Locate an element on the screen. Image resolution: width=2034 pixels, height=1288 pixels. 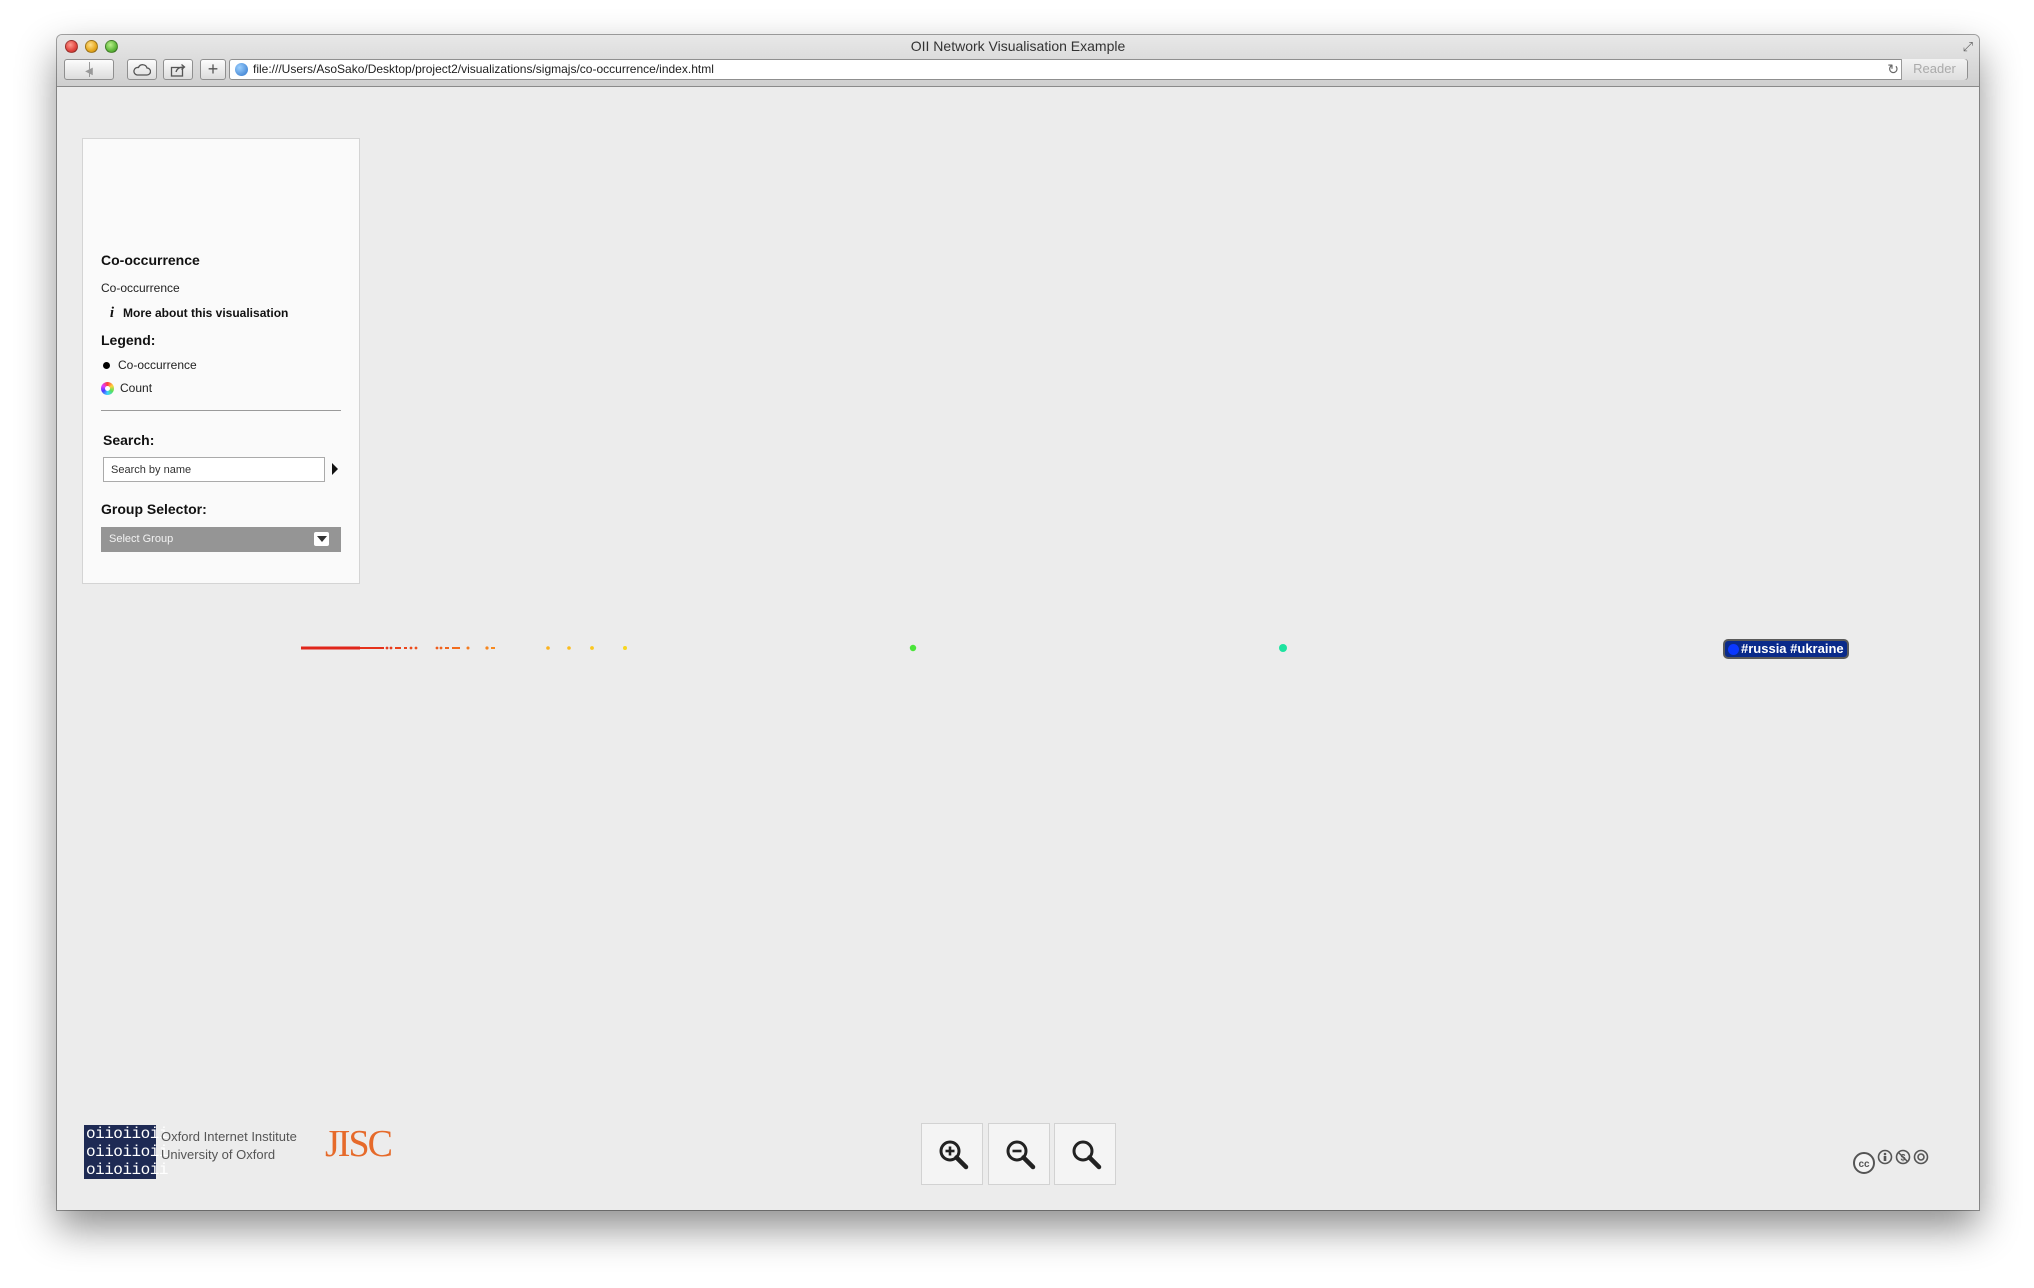
legend-label: Count is located at coordinates (136, 388).